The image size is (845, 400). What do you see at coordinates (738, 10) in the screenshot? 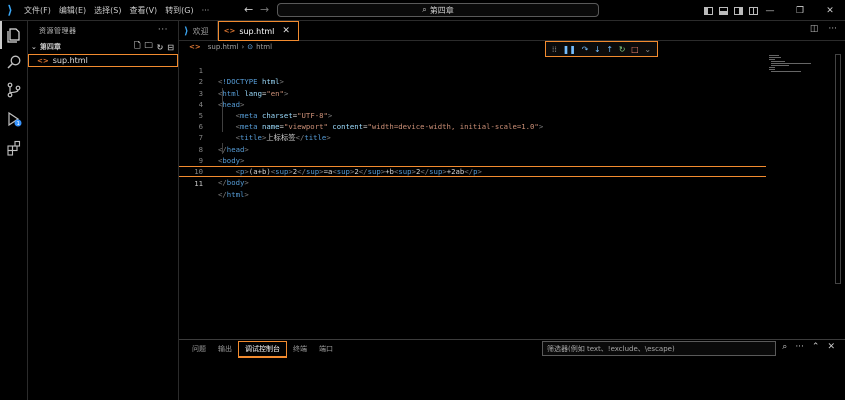
I see `toggle-secondary-sidebar-icon` at bounding box center [738, 10].